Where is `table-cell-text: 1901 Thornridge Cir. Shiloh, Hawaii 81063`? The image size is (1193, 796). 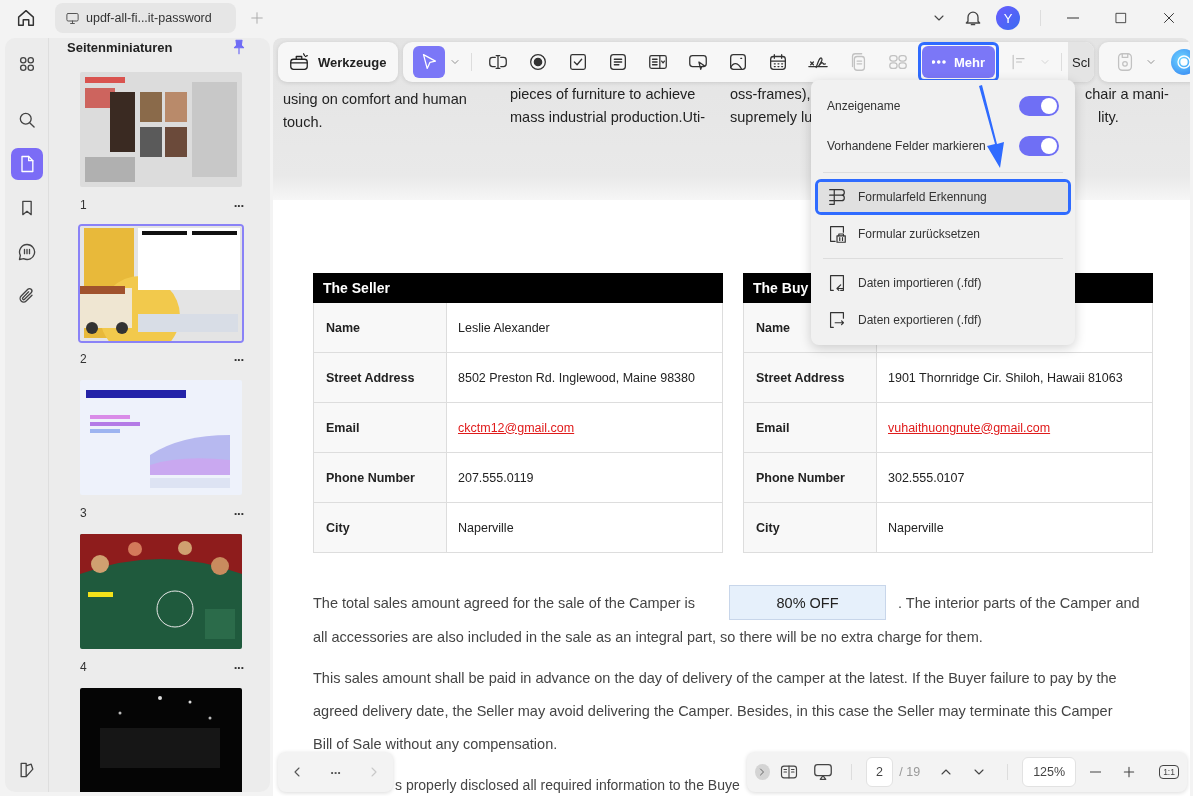
table-cell-text: 1901 Thornridge Cir. Shiloh, Hawaii 81063 is located at coordinates (1005, 378).